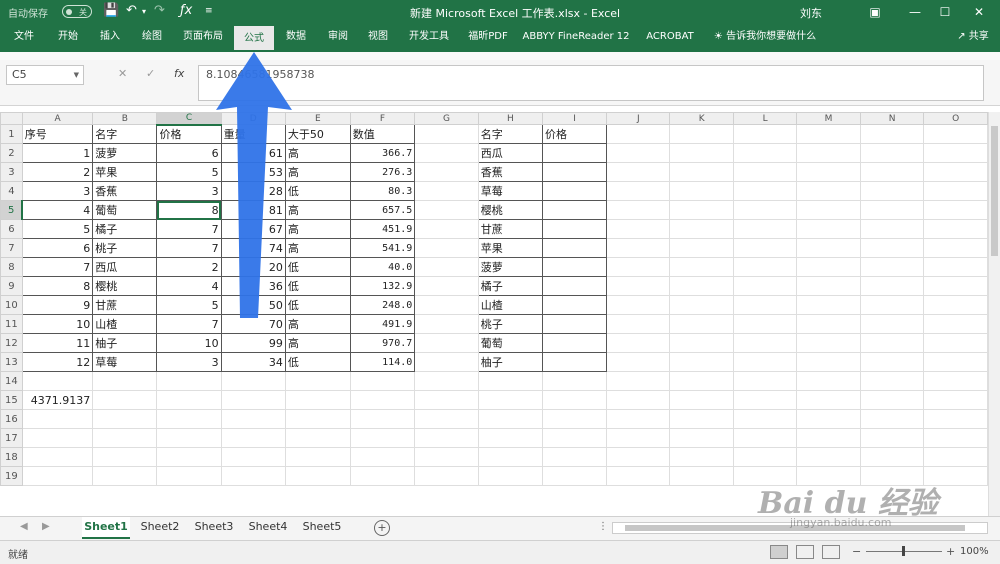  I want to click on cell-j8, so click(638, 267).